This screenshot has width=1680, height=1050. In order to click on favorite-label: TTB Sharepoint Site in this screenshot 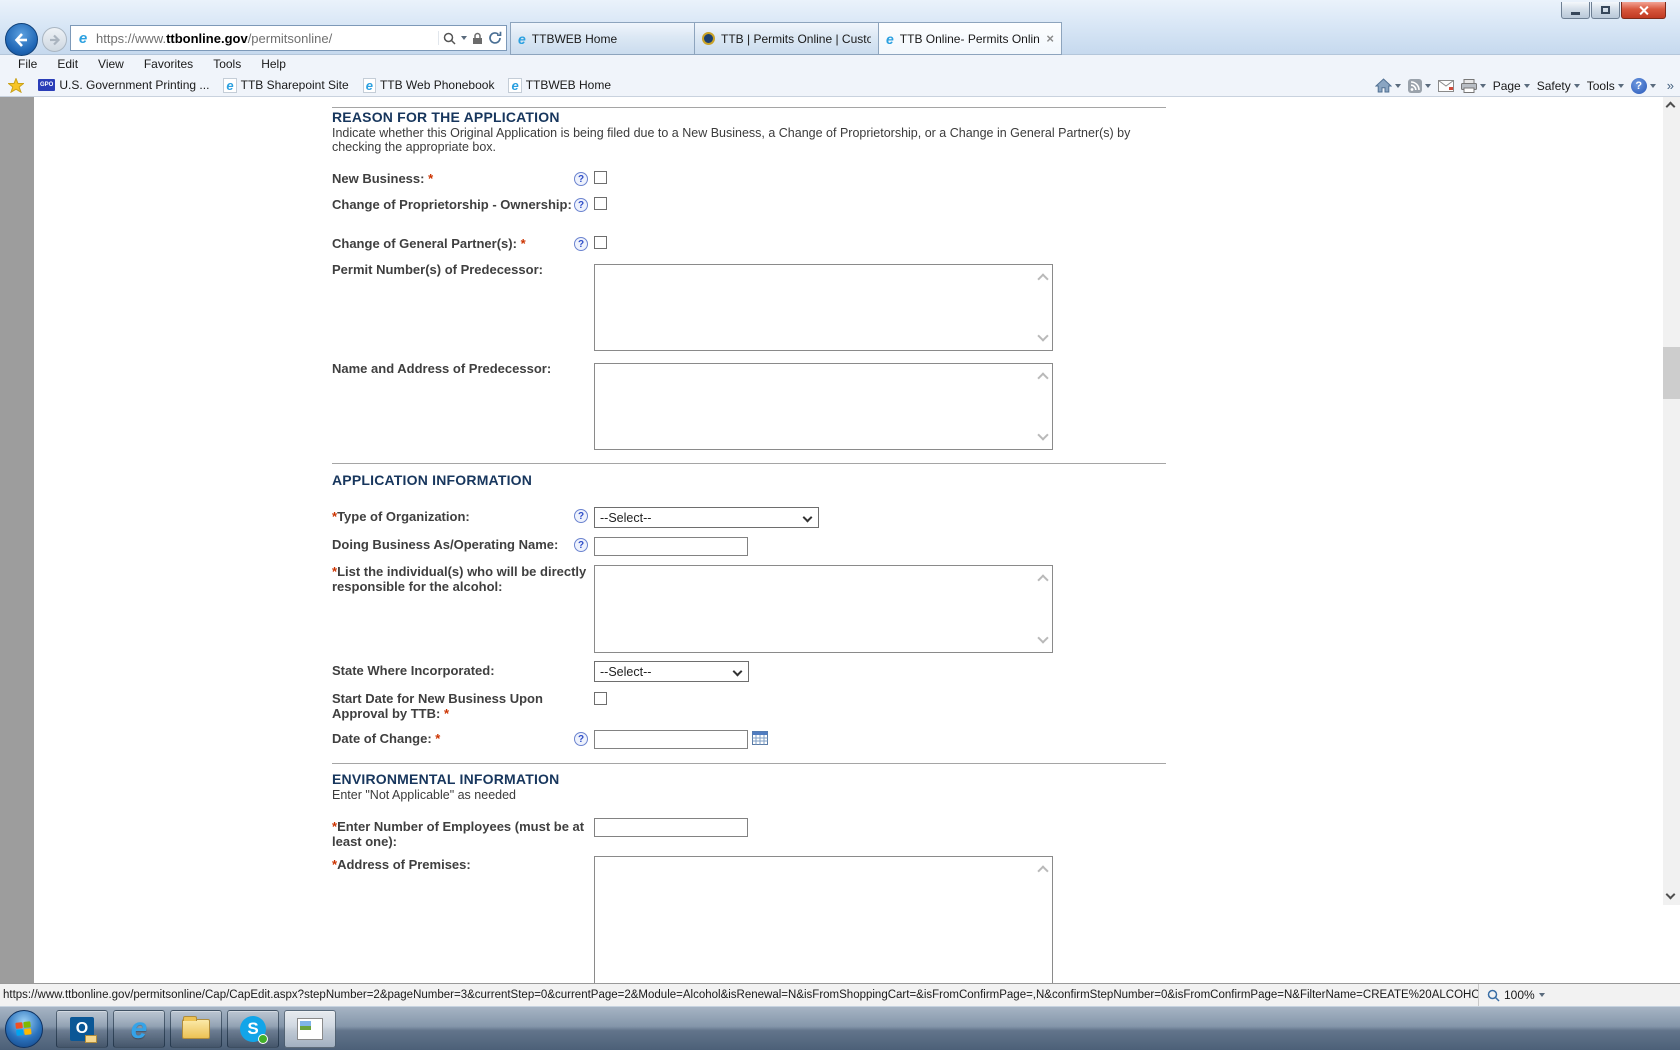, I will do `click(294, 85)`.